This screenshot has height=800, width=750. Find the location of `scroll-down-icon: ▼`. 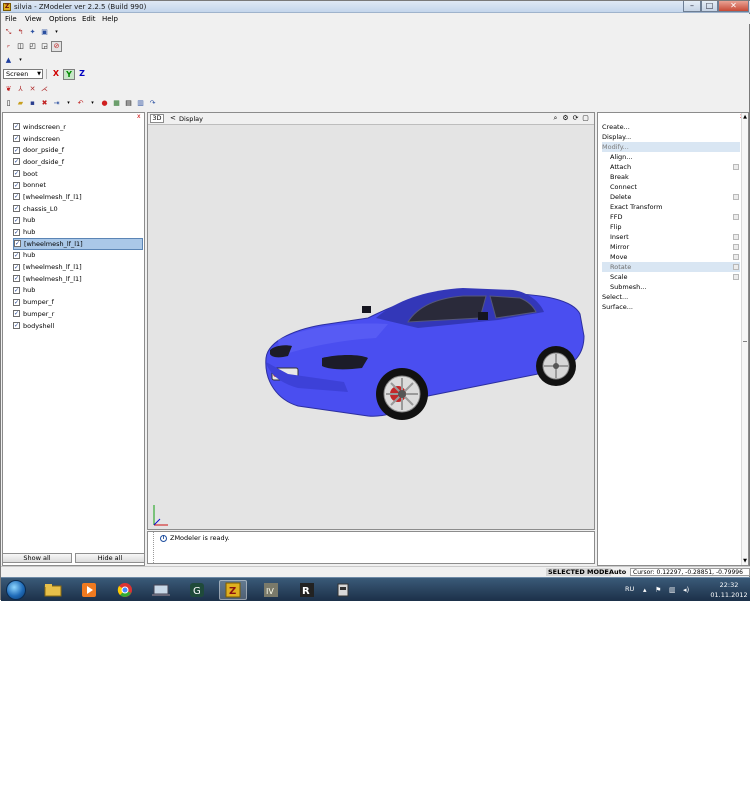

scroll-down-icon: ▼ is located at coordinates (745, 561).